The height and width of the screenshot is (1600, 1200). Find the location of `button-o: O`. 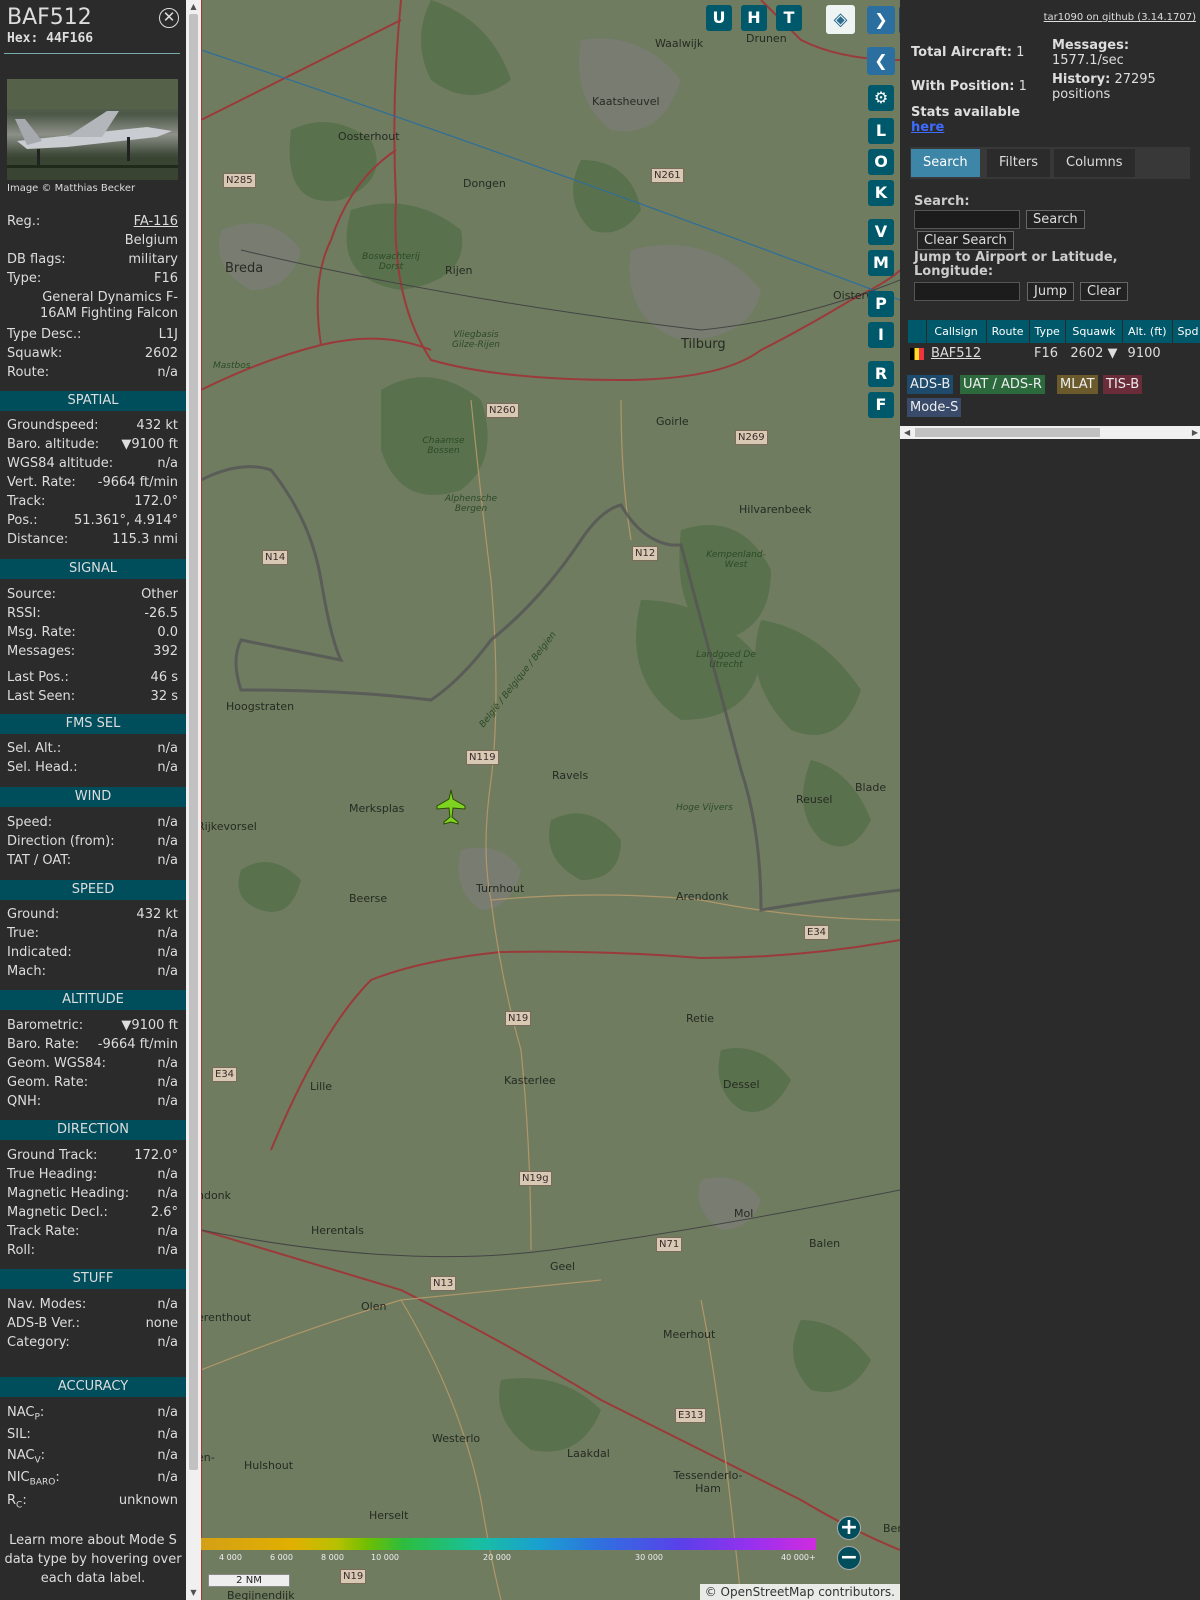

button-o: O is located at coordinates (881, 162).